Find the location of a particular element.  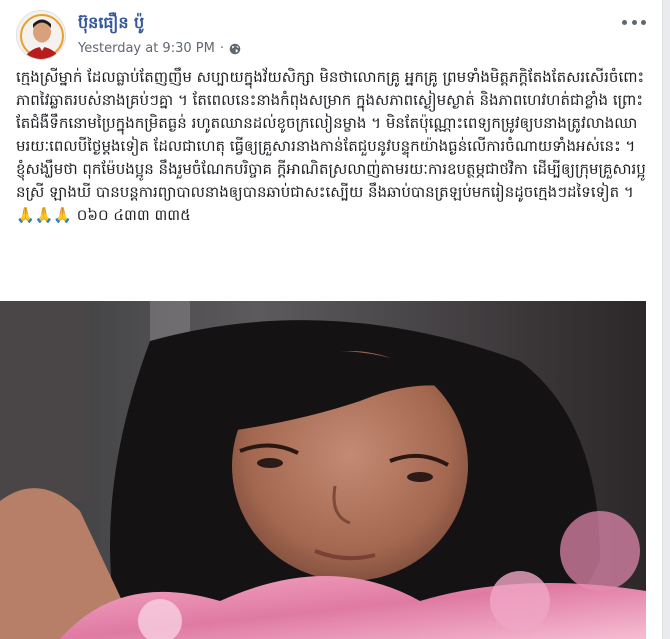

post-timestamp: Yesterday at 9:30 PM is located at coordinates (146, 49).